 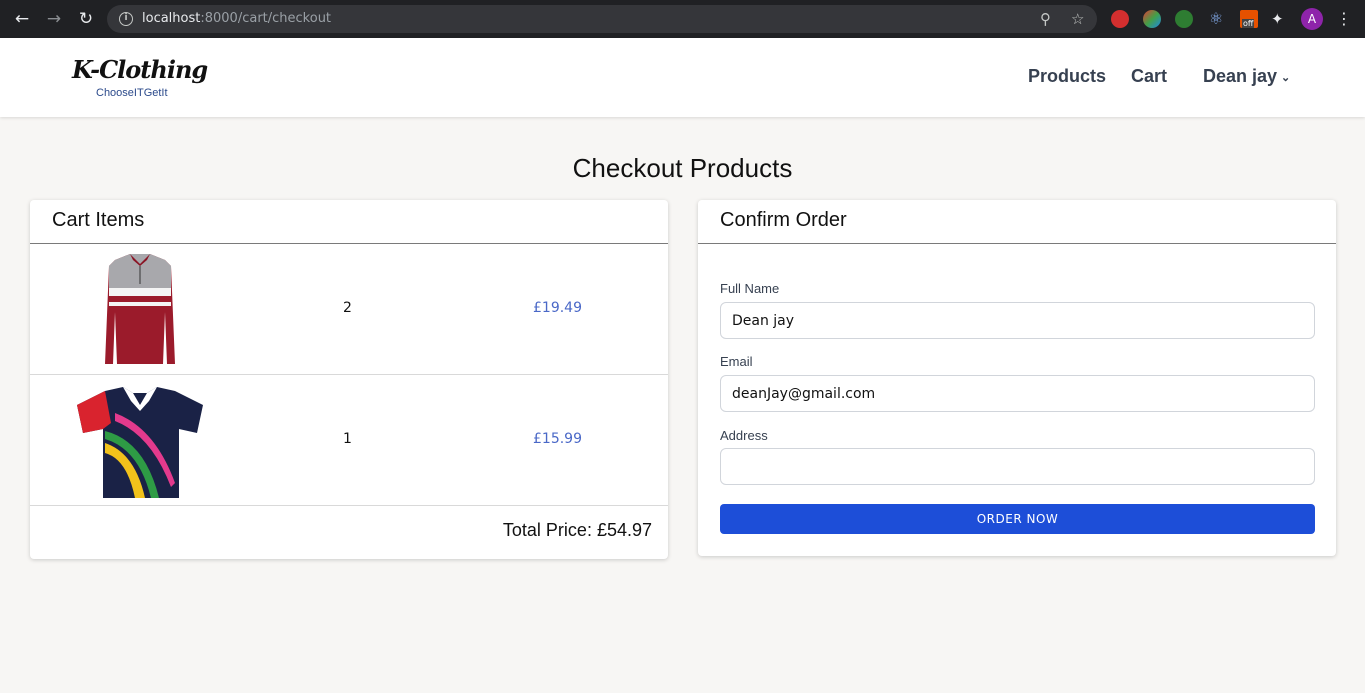 What do you see at coordinates (1152, 19) in the screenshot?
I see `extension-icon` at bounding box center [1152, 19].